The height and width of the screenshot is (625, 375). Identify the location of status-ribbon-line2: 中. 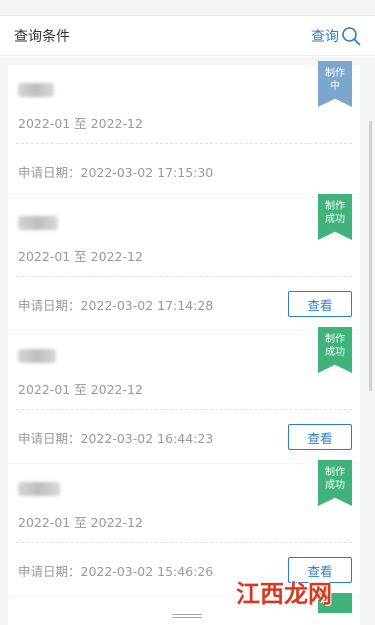
(335, 86).